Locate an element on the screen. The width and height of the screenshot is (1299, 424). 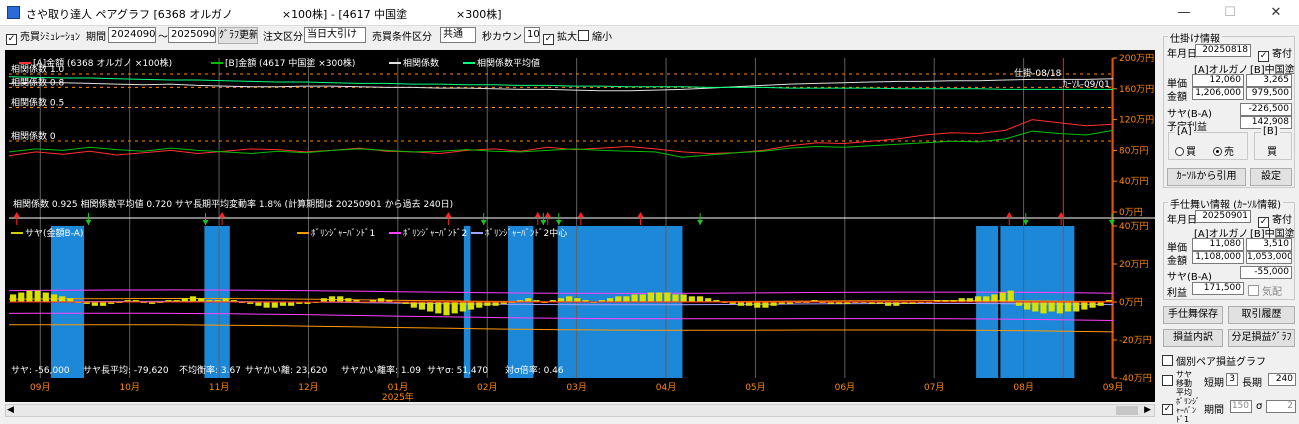
order-type-select: 当日大引け is located at coordinates (335, 35).